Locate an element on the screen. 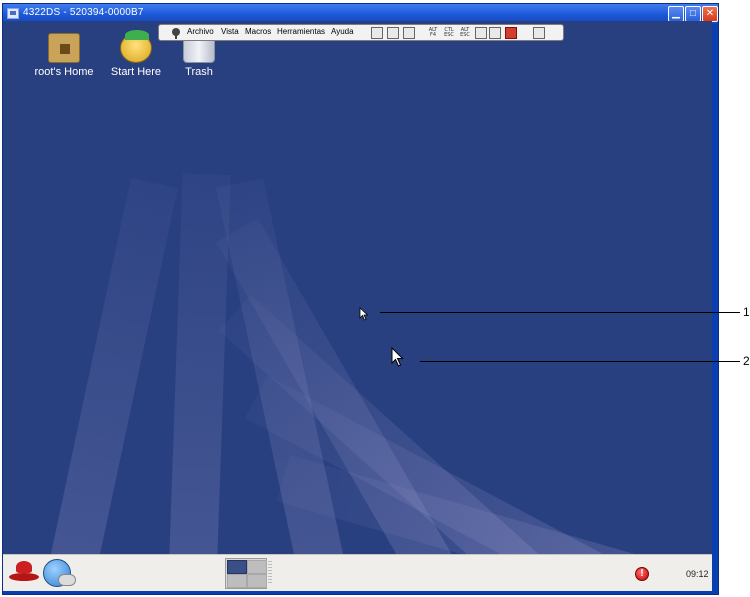 The width and height of the screenshot is (750, 597). cursor-toggle-icon is located at coordinates (409, 33).